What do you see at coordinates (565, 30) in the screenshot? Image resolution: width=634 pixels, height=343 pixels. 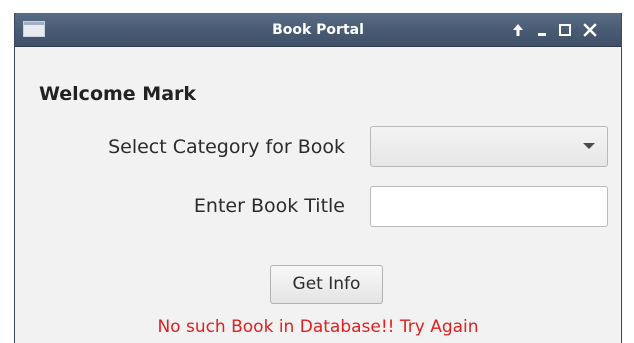 I see `maximize-icon` at bounding box center [565, 30].